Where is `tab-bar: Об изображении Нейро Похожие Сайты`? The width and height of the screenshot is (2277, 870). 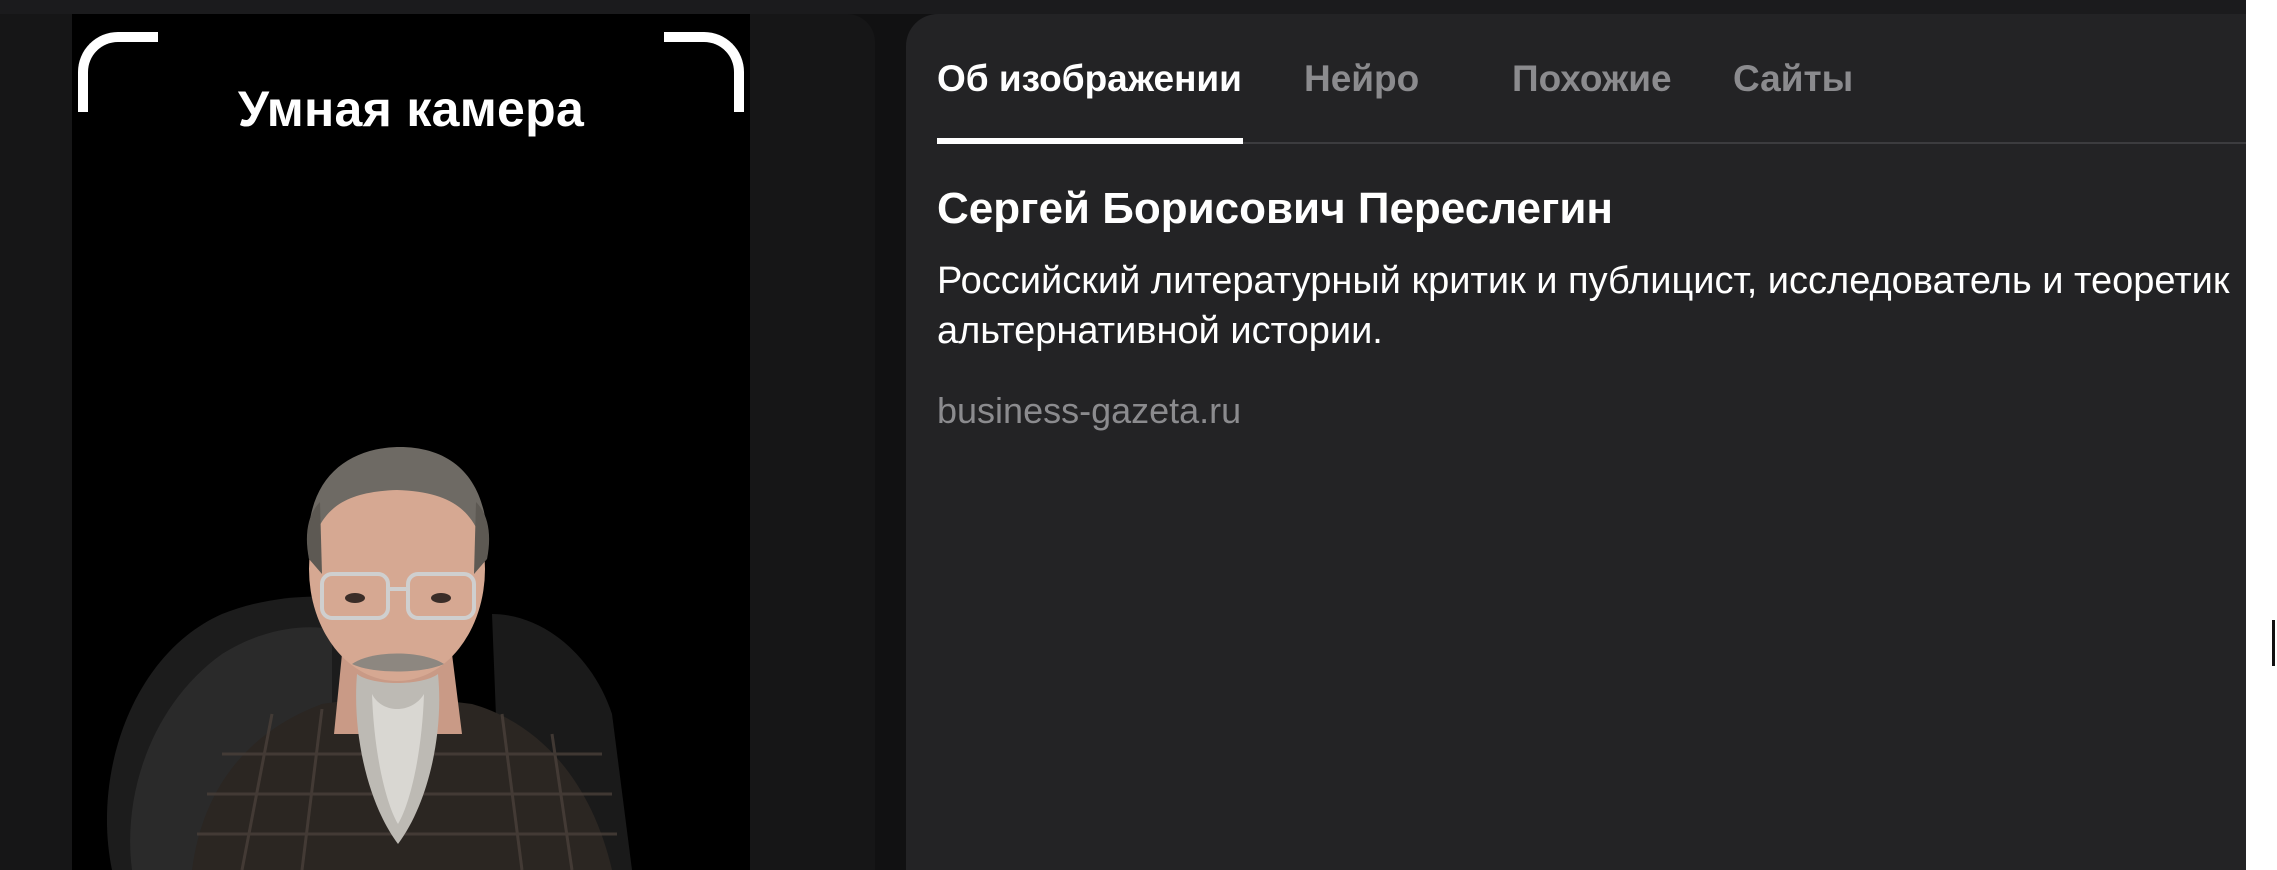
tab-bar: Об изображении Нейро Похожие Сайты is located at coordinates (1591, 79).